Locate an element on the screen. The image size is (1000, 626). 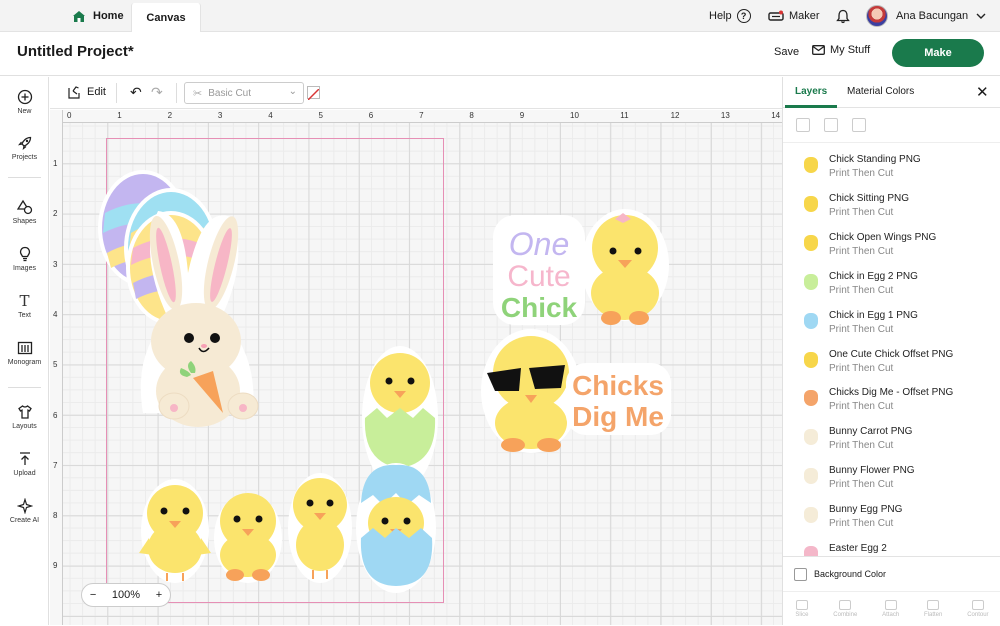
layer-name: Chicks Dig Me - Offset PNG is located at coordinates (891, 393).